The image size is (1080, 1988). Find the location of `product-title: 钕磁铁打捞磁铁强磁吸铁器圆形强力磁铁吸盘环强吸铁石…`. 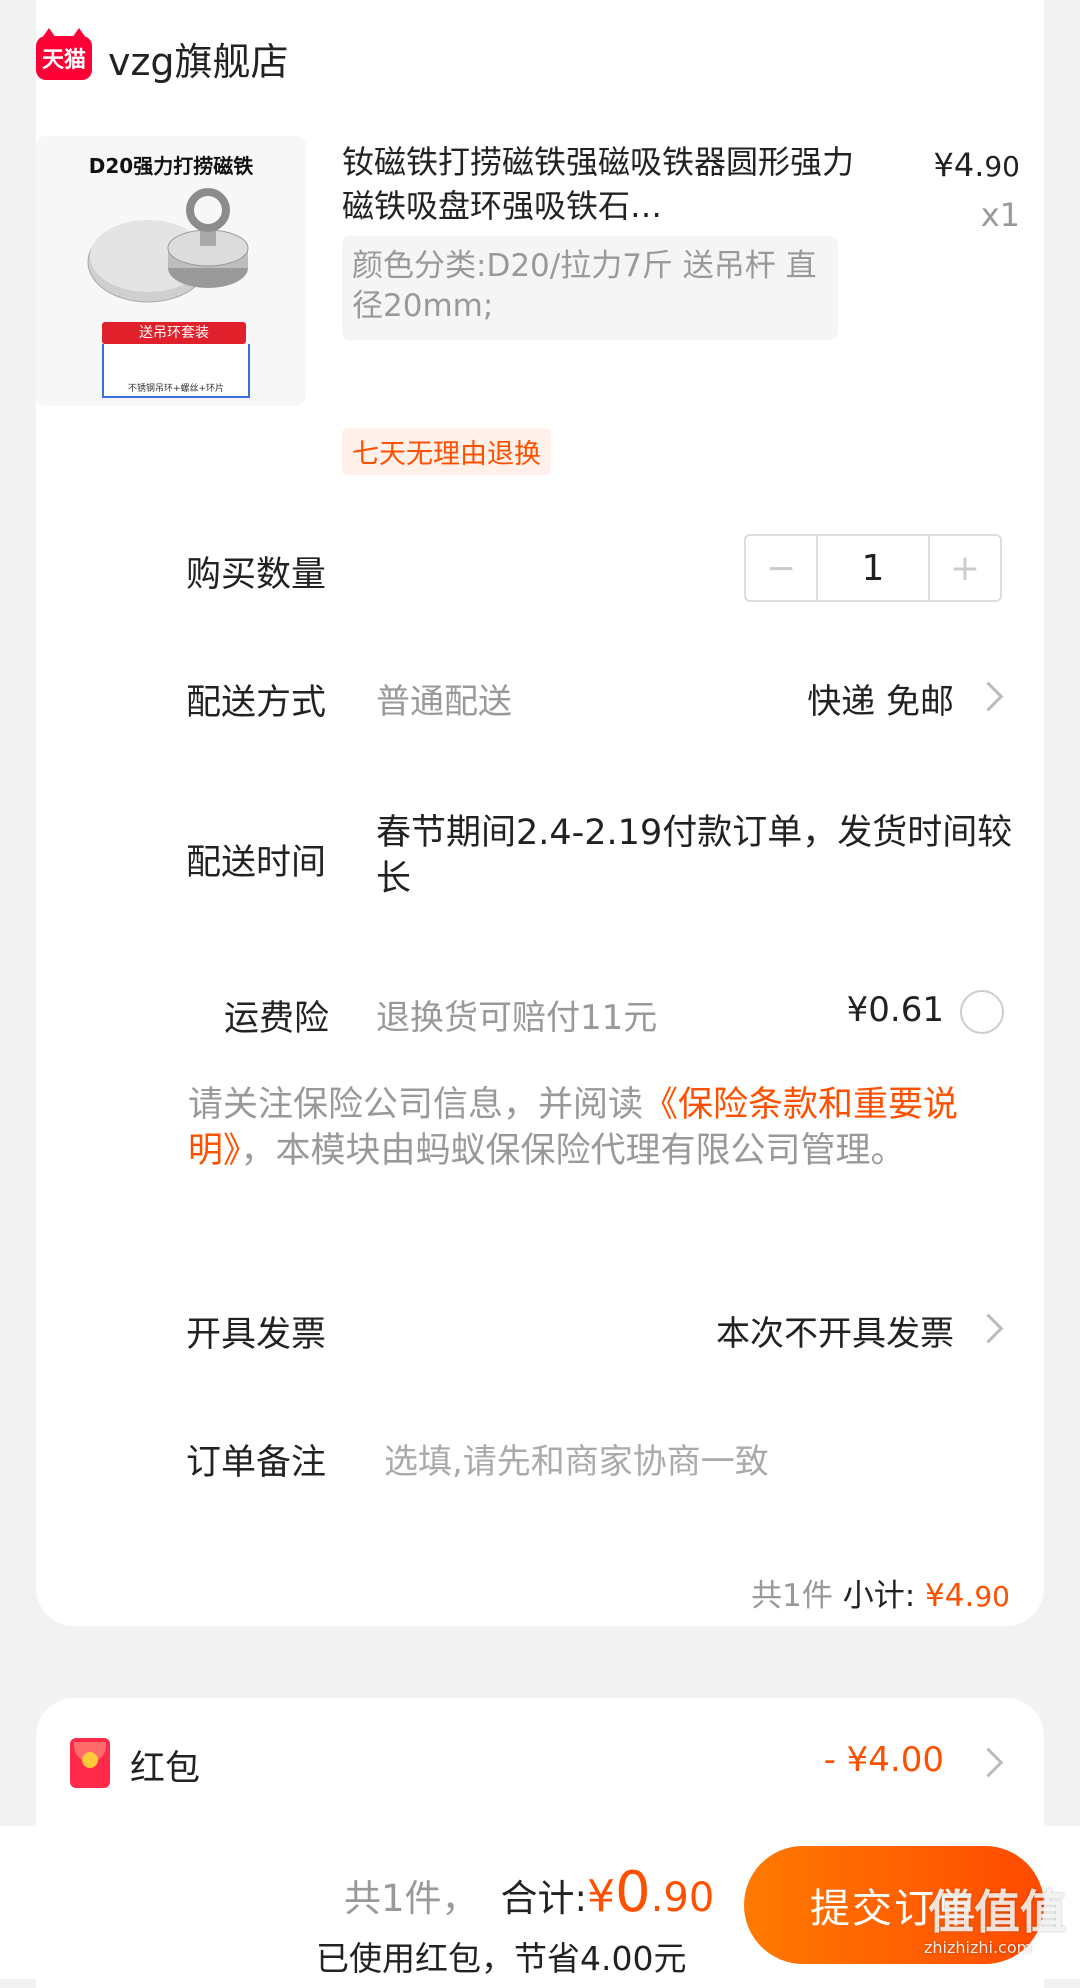

product-title: 钕磁铁打捞磁铁强磁吸铁器圆形强力磁铁吸盘环强吸铁石… is located at coordinates (602, 184).